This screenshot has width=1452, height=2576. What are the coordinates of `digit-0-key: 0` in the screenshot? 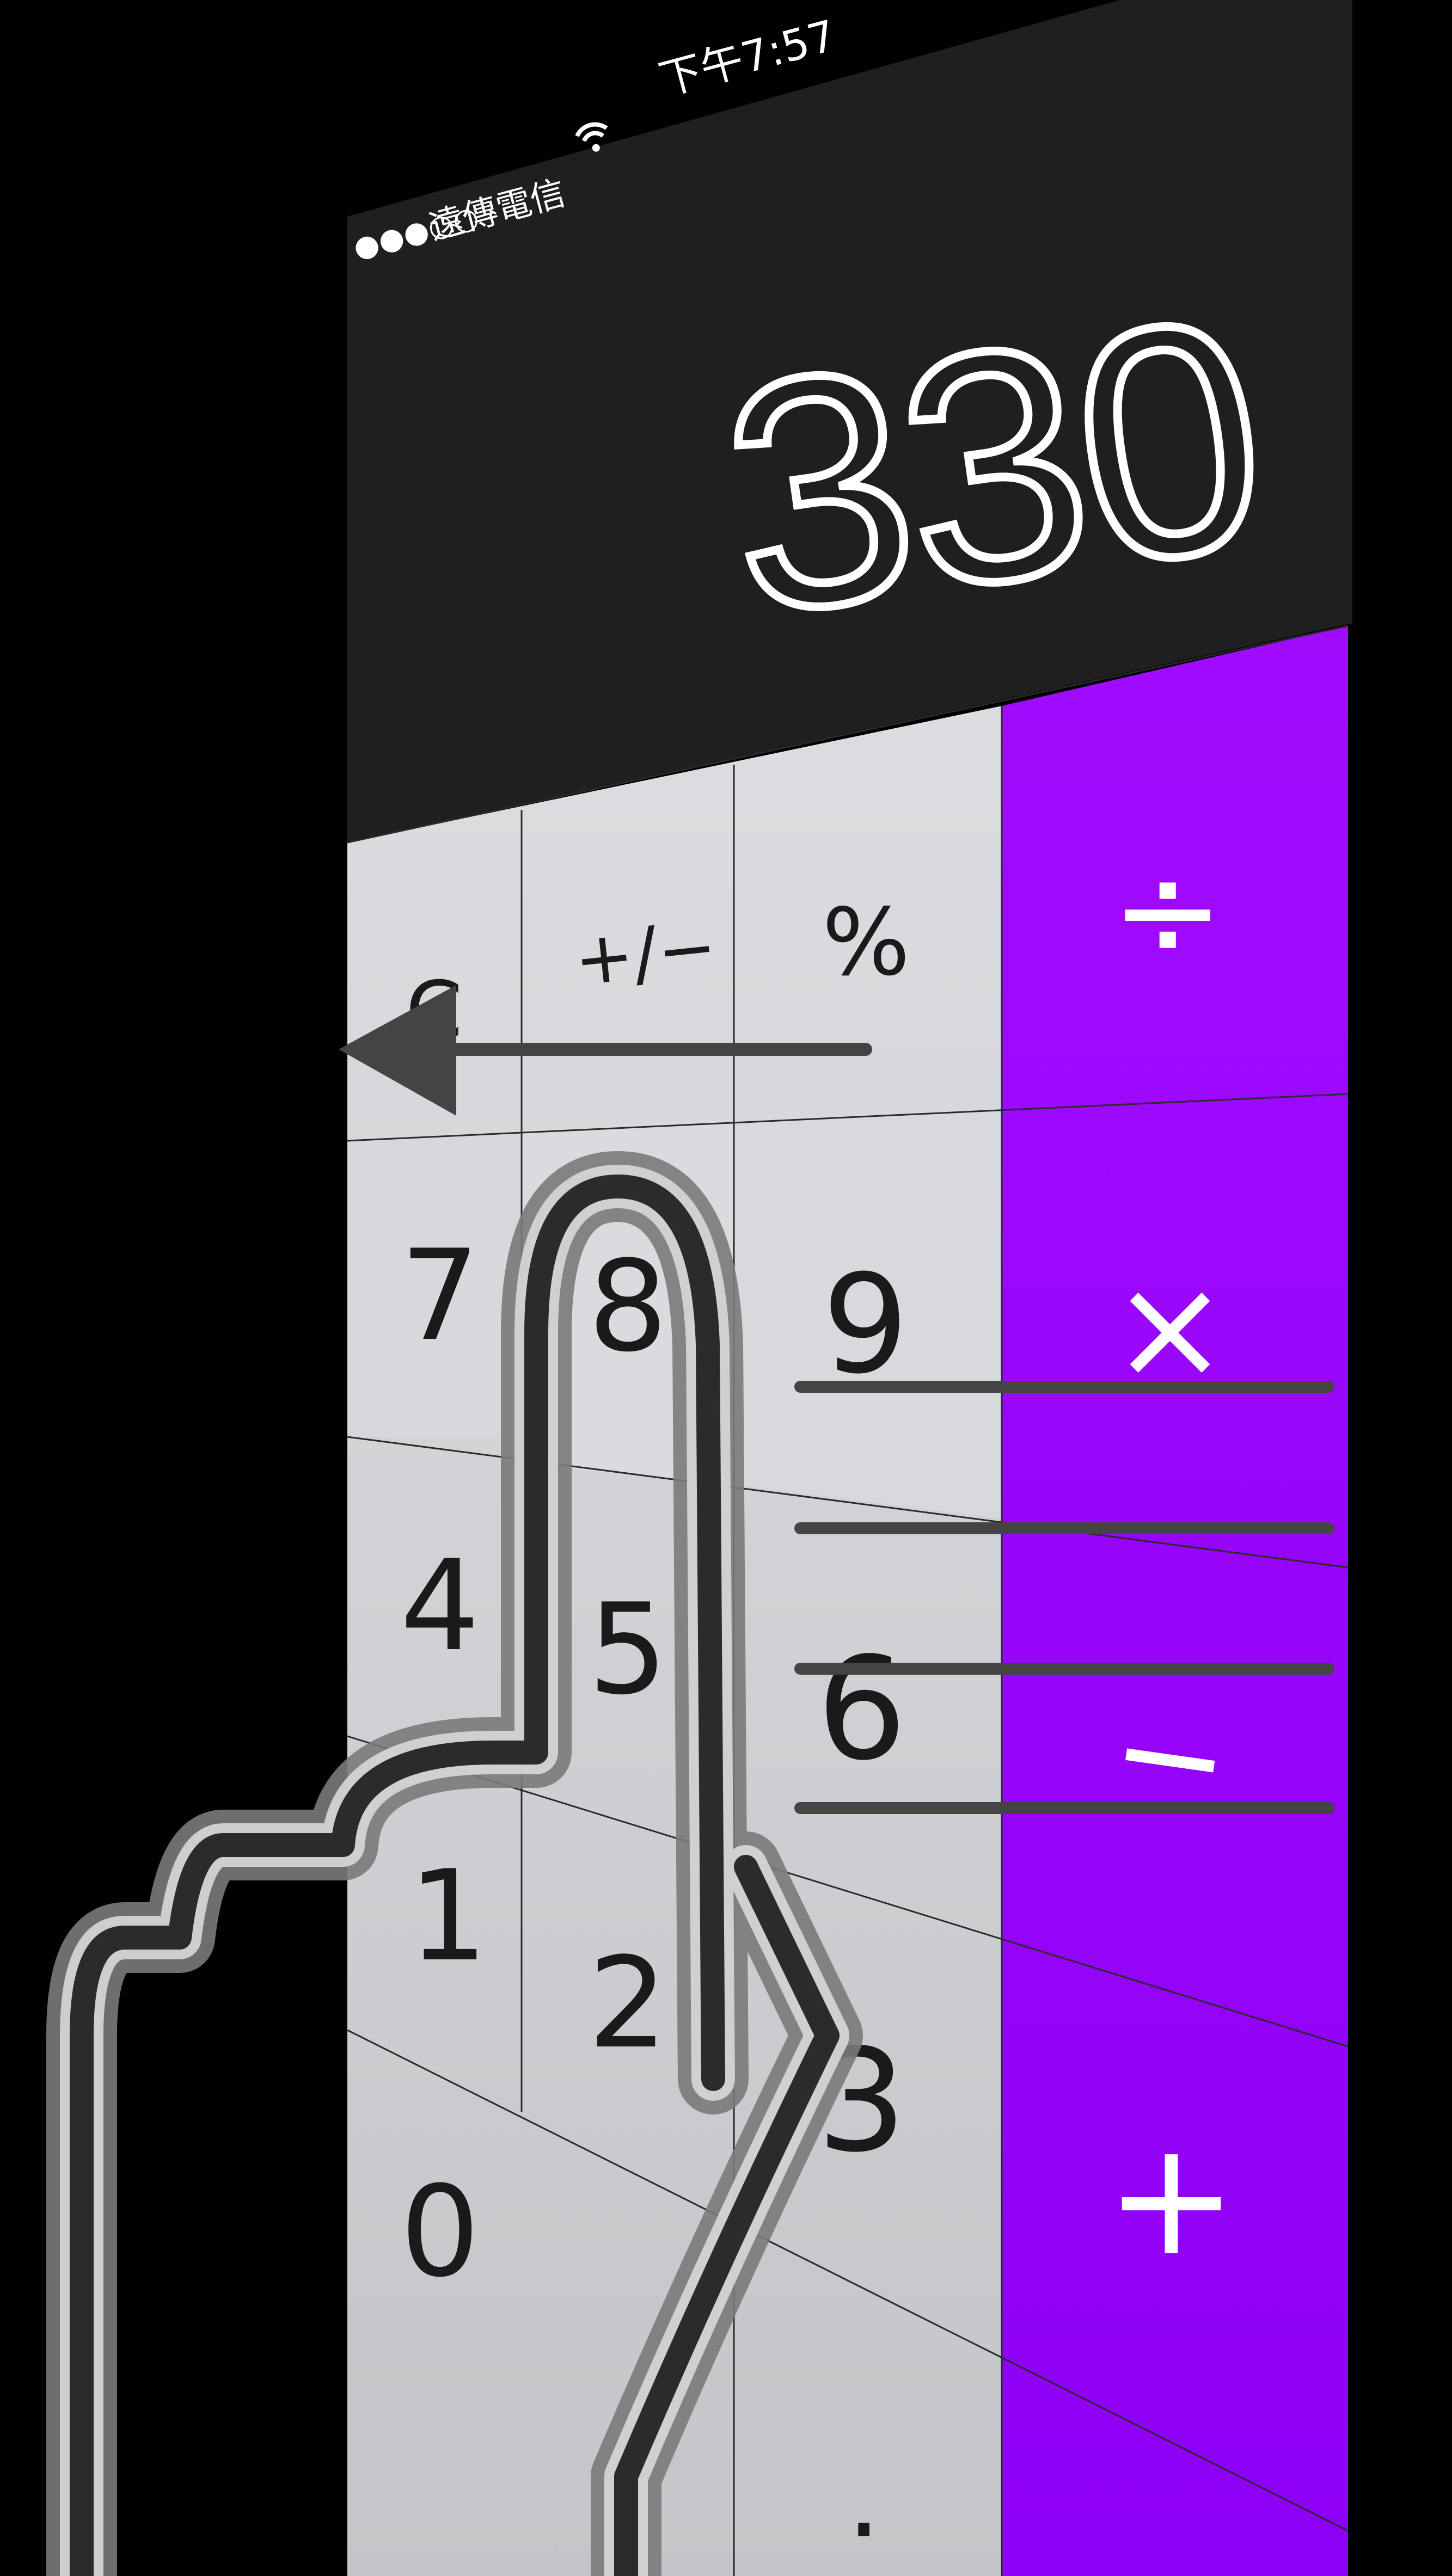 It's located at (440, 2232).